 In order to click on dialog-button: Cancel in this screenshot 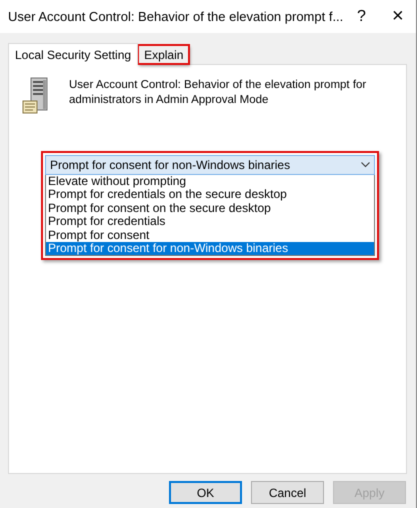, I will do `click(287, 492)`.